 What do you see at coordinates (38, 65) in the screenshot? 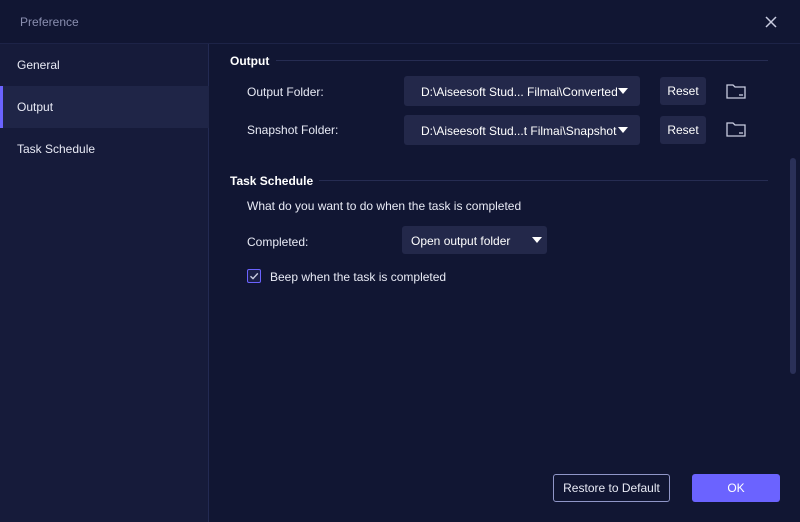
I see `sidebar-item-label: General` at bounding box center [38, 65].